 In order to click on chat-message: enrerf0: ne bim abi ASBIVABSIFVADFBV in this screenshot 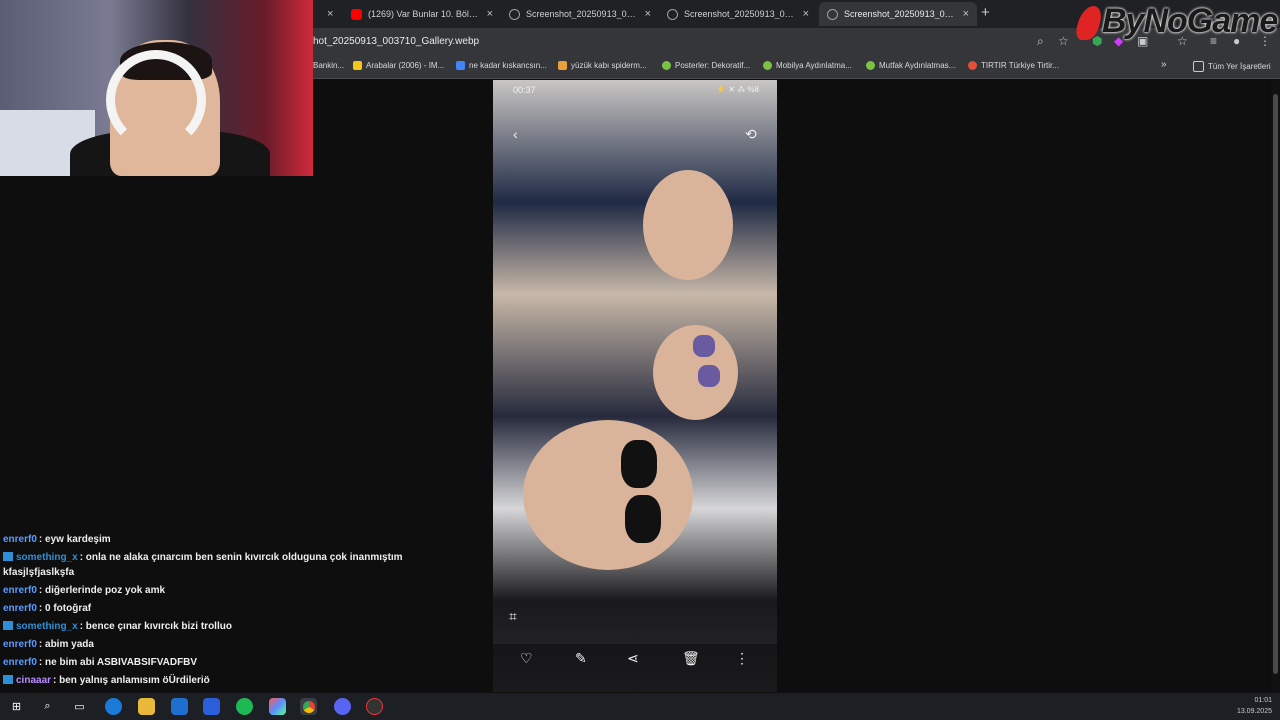, I will do `click(213, 662)`.